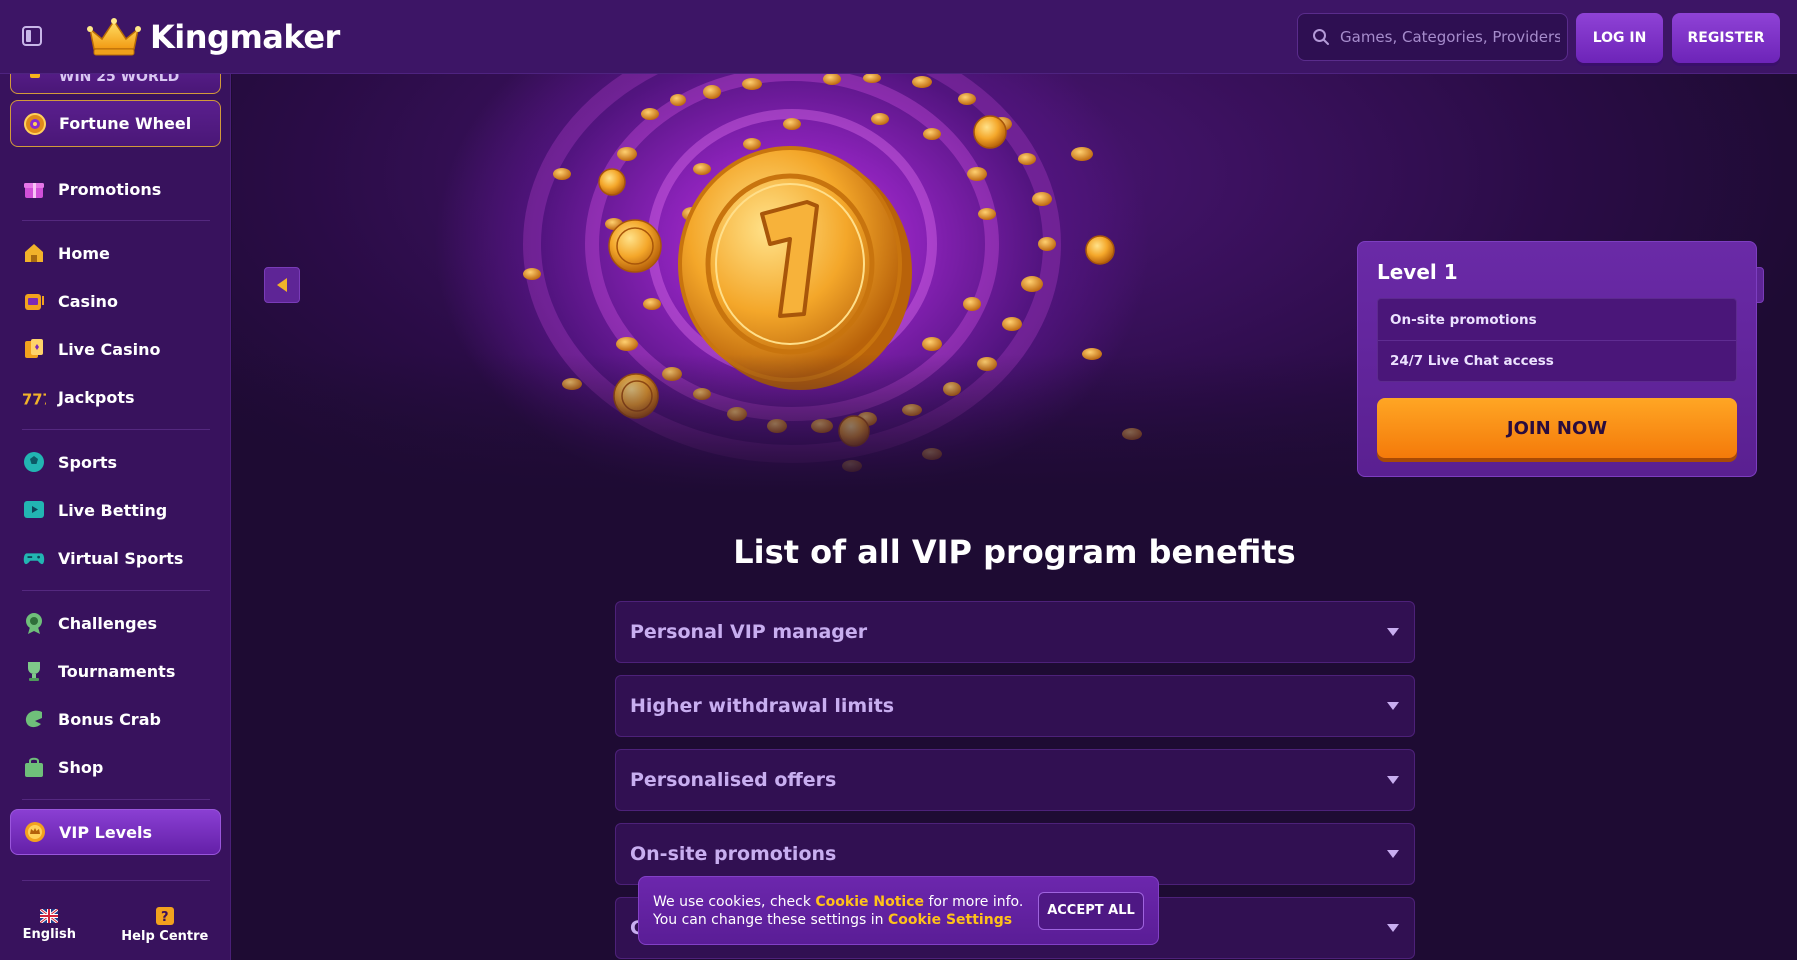 Image resolution: width=1797 pixels, height=960 pixels. What do you see at coordinates (34, 462) in the screenshot?
I see `soccer-ball-icon` at bounding box center [34, 462].